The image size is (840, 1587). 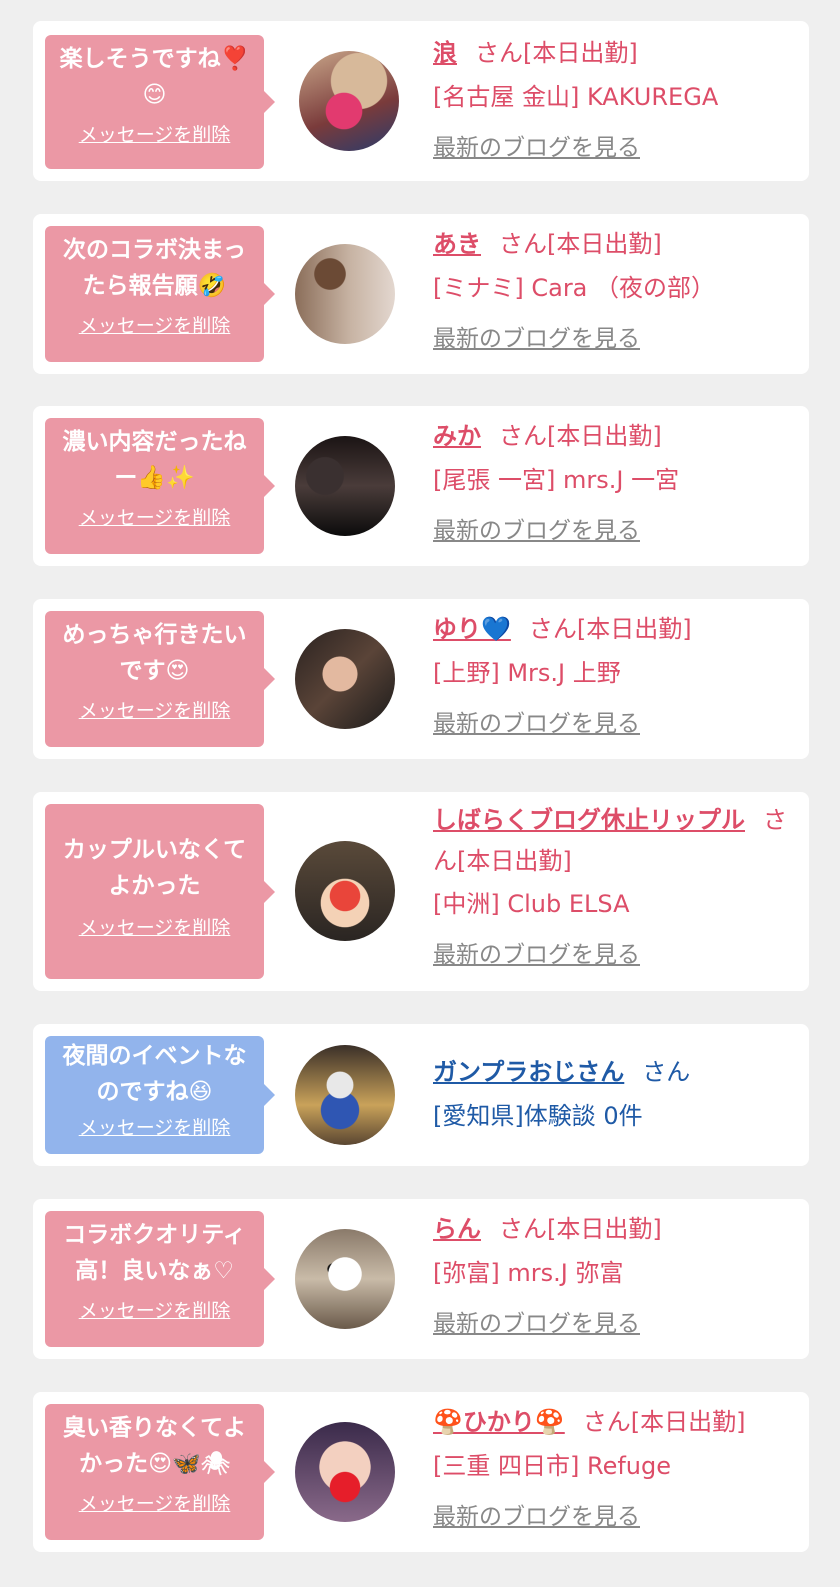 I want to click on message-bubble: 夜間のイベントなのですね😆 メッセージを削除, so click(x=160, y=1095).